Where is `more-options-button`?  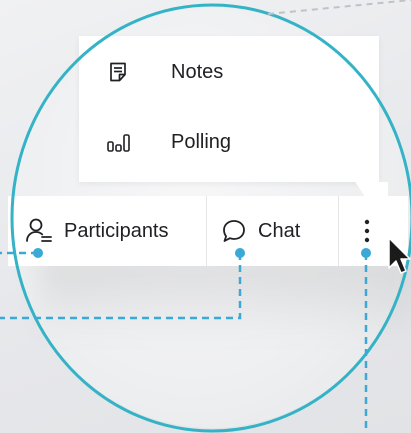 more-options-button is located at coordinates (367, 231).